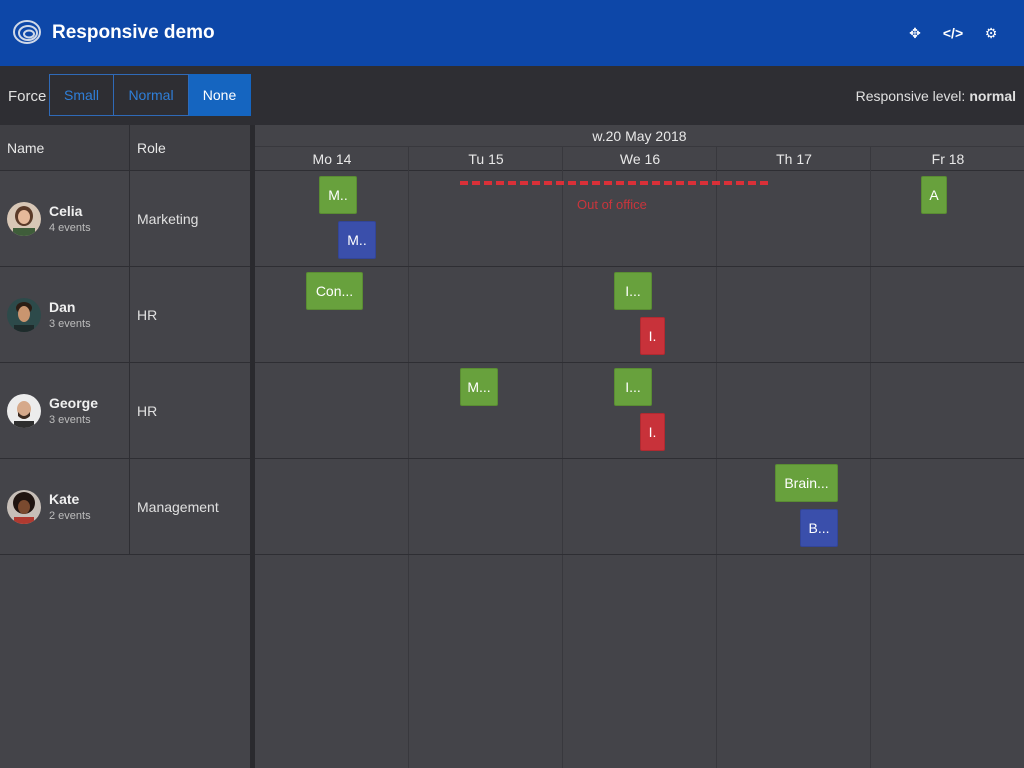 The image size is (1024, 768). I want to click on force-label: Force, so click(27, 96).